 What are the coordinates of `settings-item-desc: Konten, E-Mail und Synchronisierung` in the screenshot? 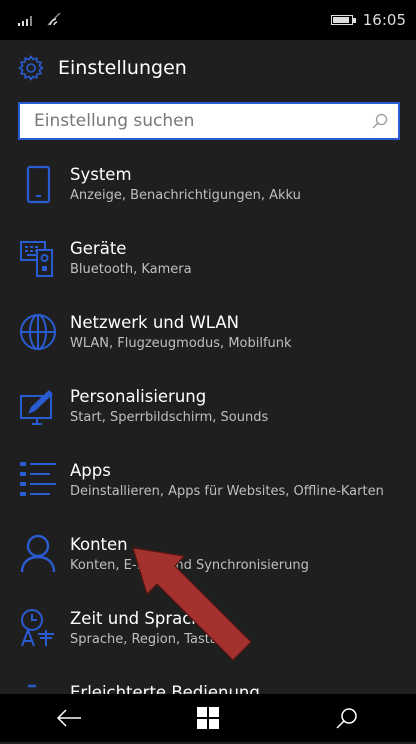 It's located at (189, 565).